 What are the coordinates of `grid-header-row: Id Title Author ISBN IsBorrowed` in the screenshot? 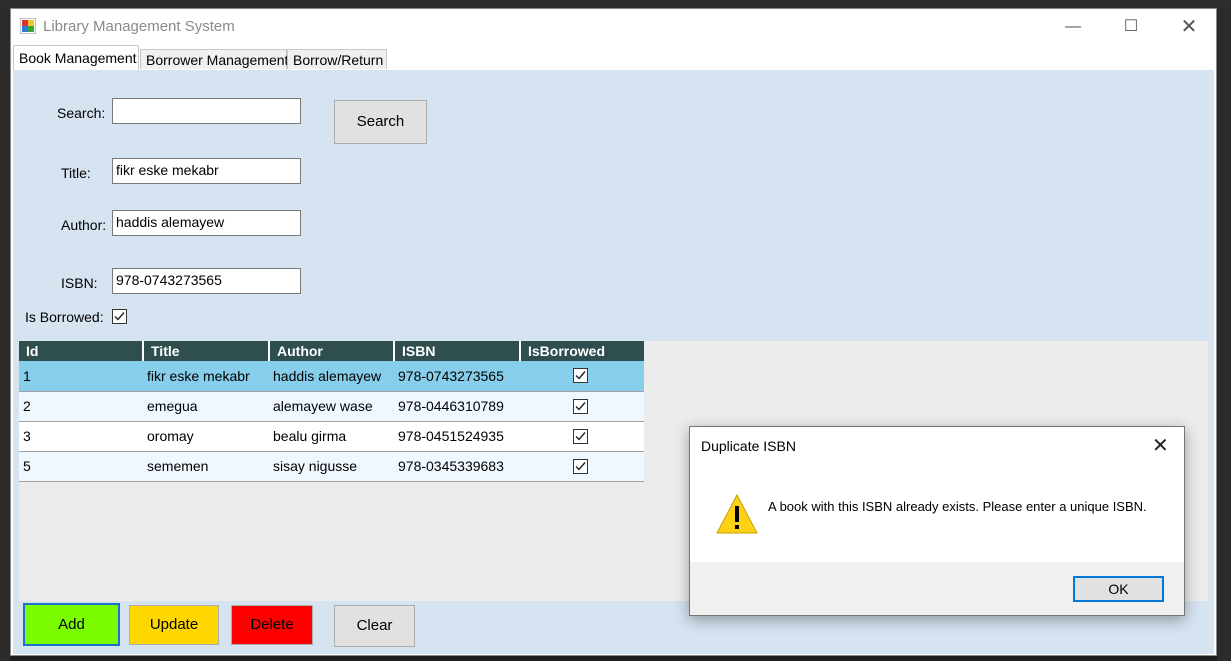 It's located at (331, 351).